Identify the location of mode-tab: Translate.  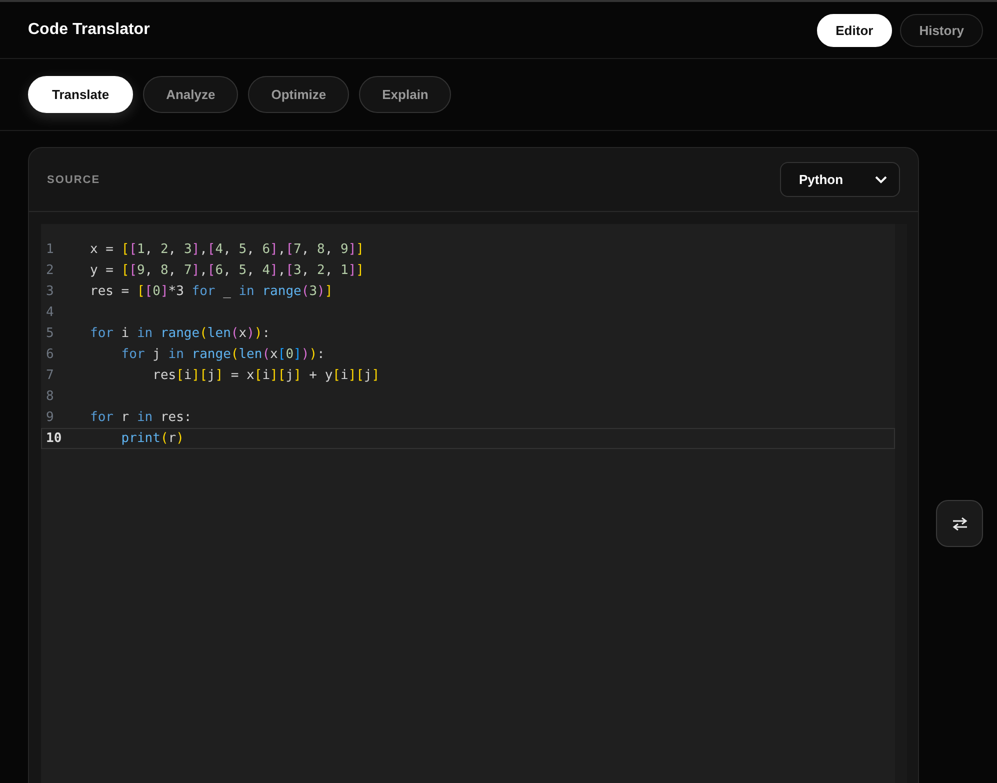
(81, 94).